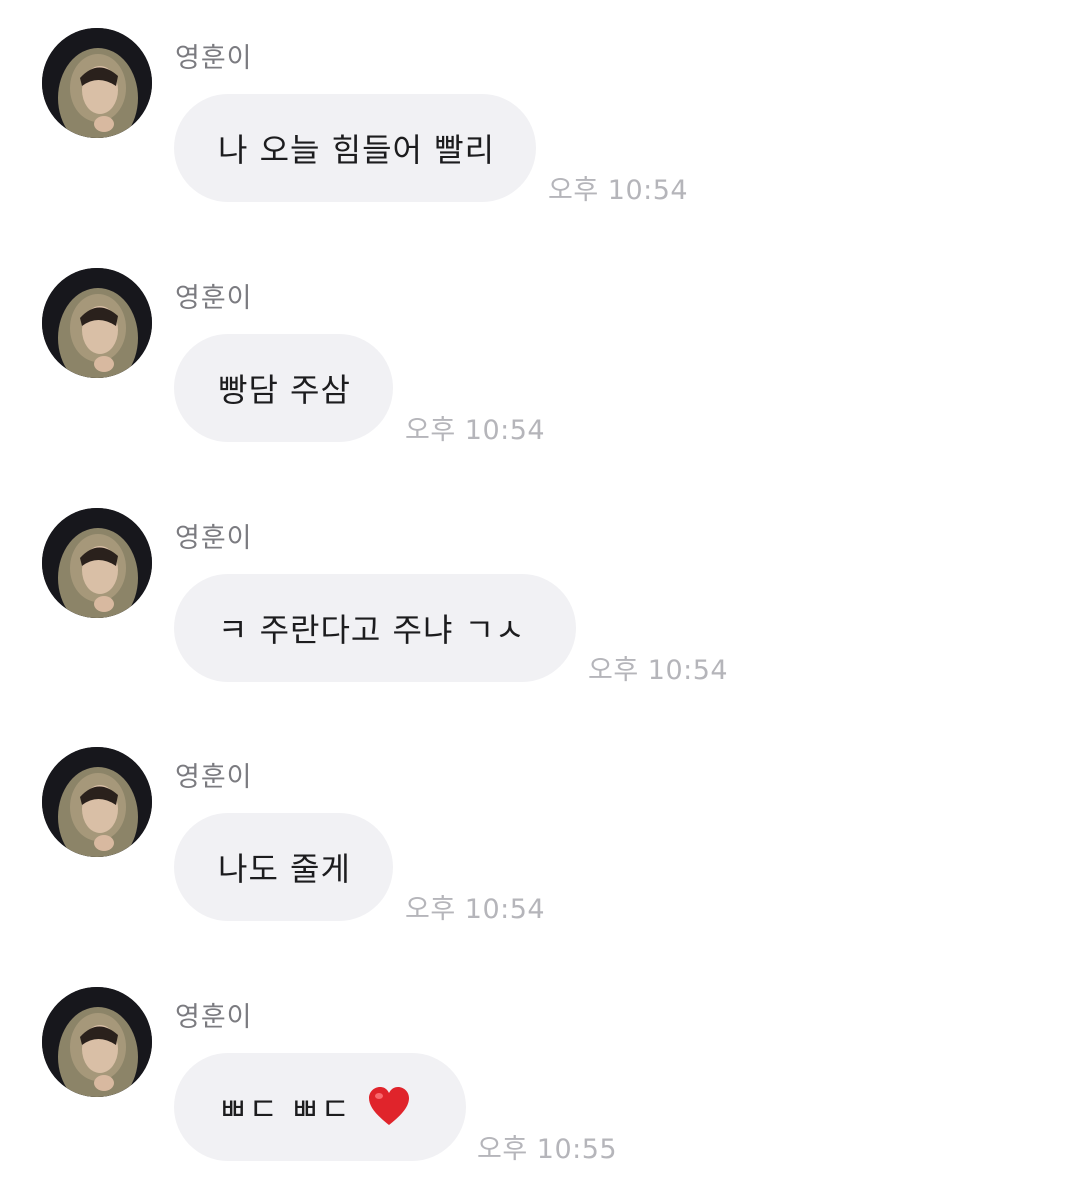  I want to click on message-bubble: 빵담 주삼, so click(283, 388).